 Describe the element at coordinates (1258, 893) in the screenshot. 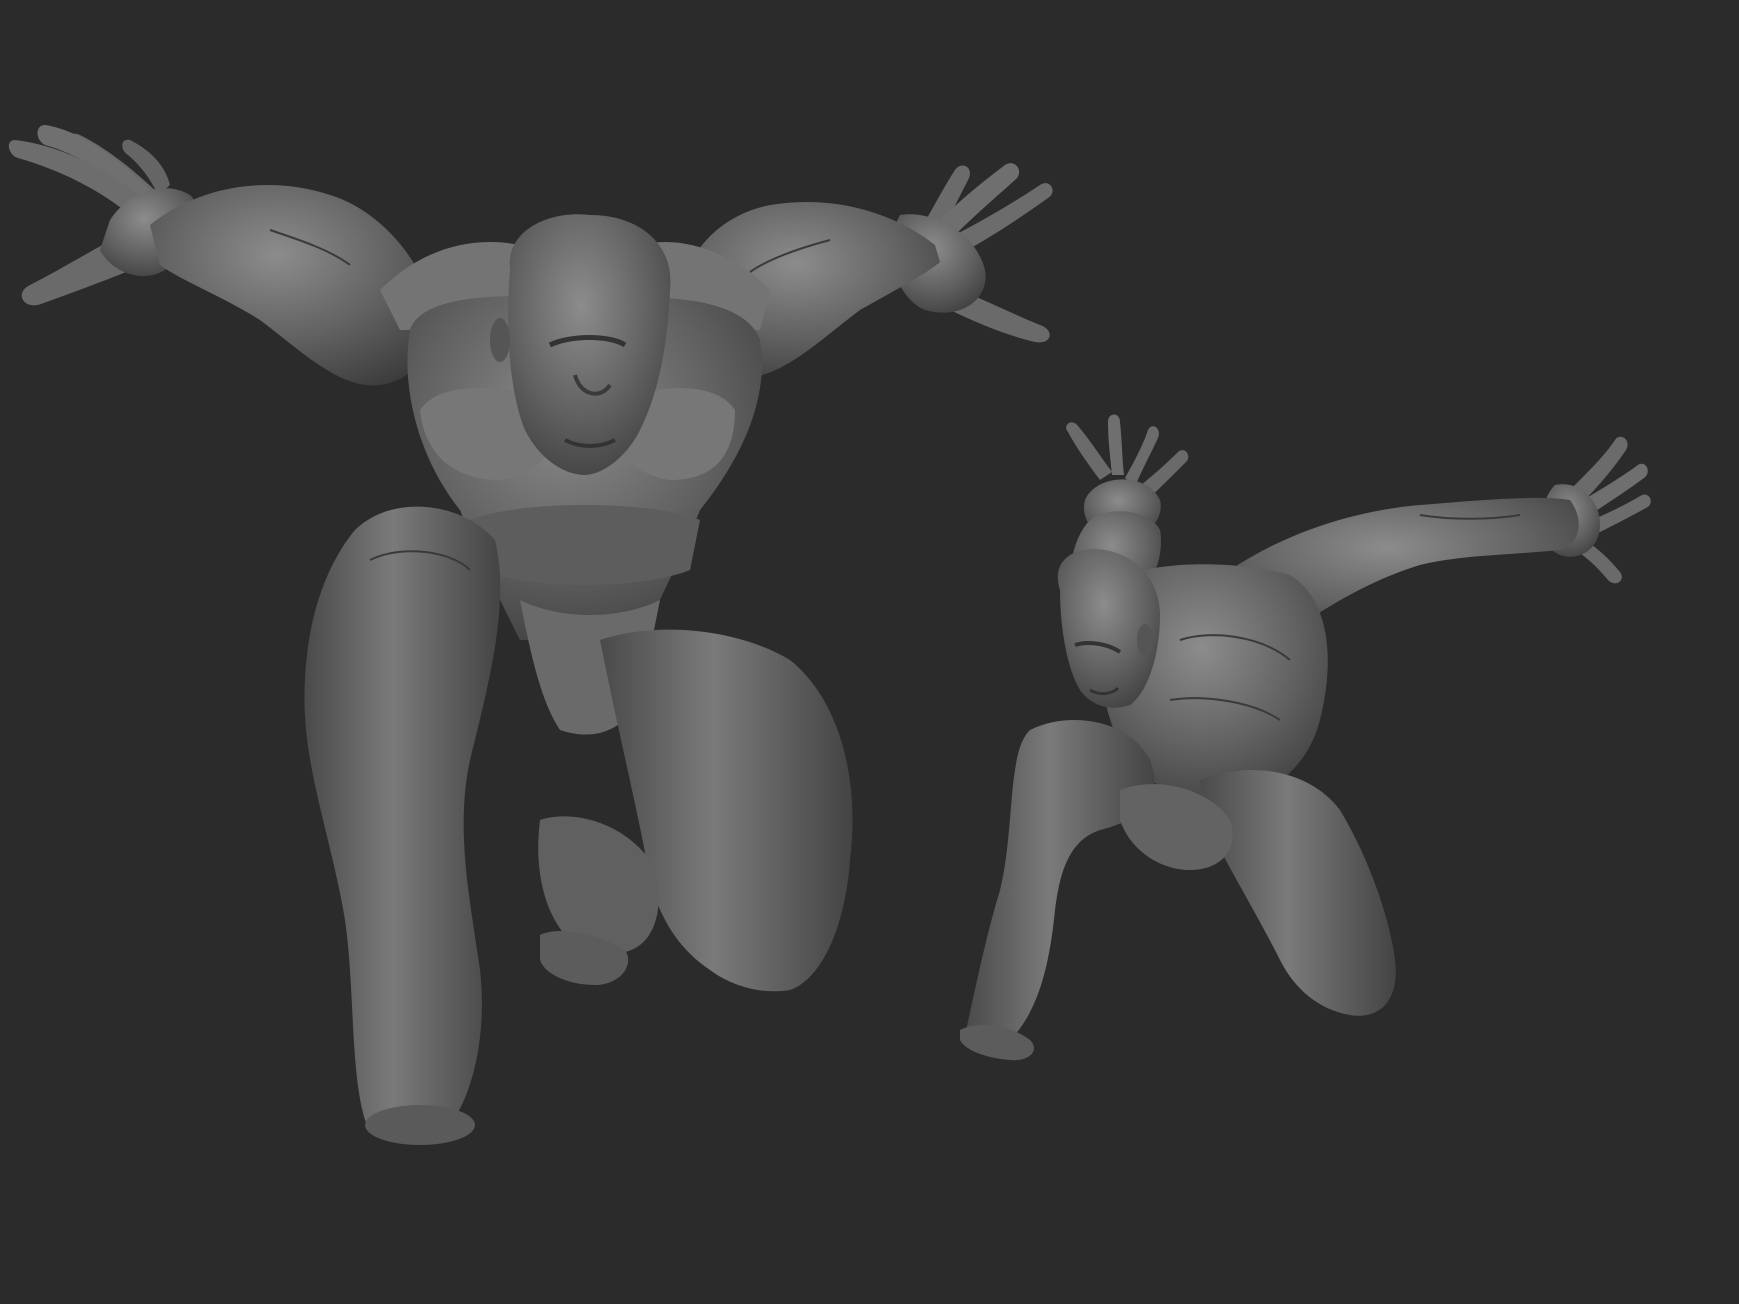

I see `side-figure-back-leg` at that location.